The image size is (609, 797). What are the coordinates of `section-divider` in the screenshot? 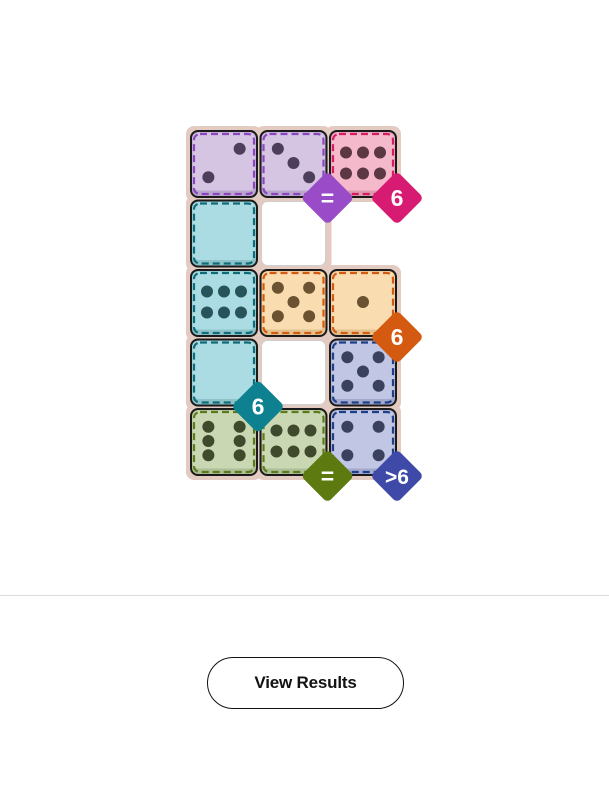 It's located at (304, 595).